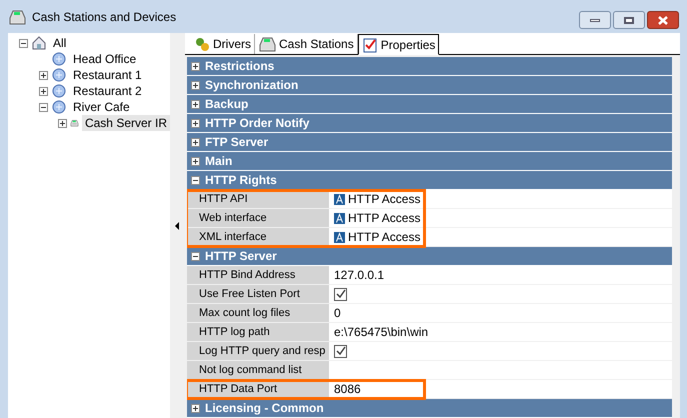 The height and width of the screenshot is (418, 687). What do you see at coordinates (359, 275) in the screenshot?
I see `property-value: 127.0.0.1` at bounding box center [359, 275].